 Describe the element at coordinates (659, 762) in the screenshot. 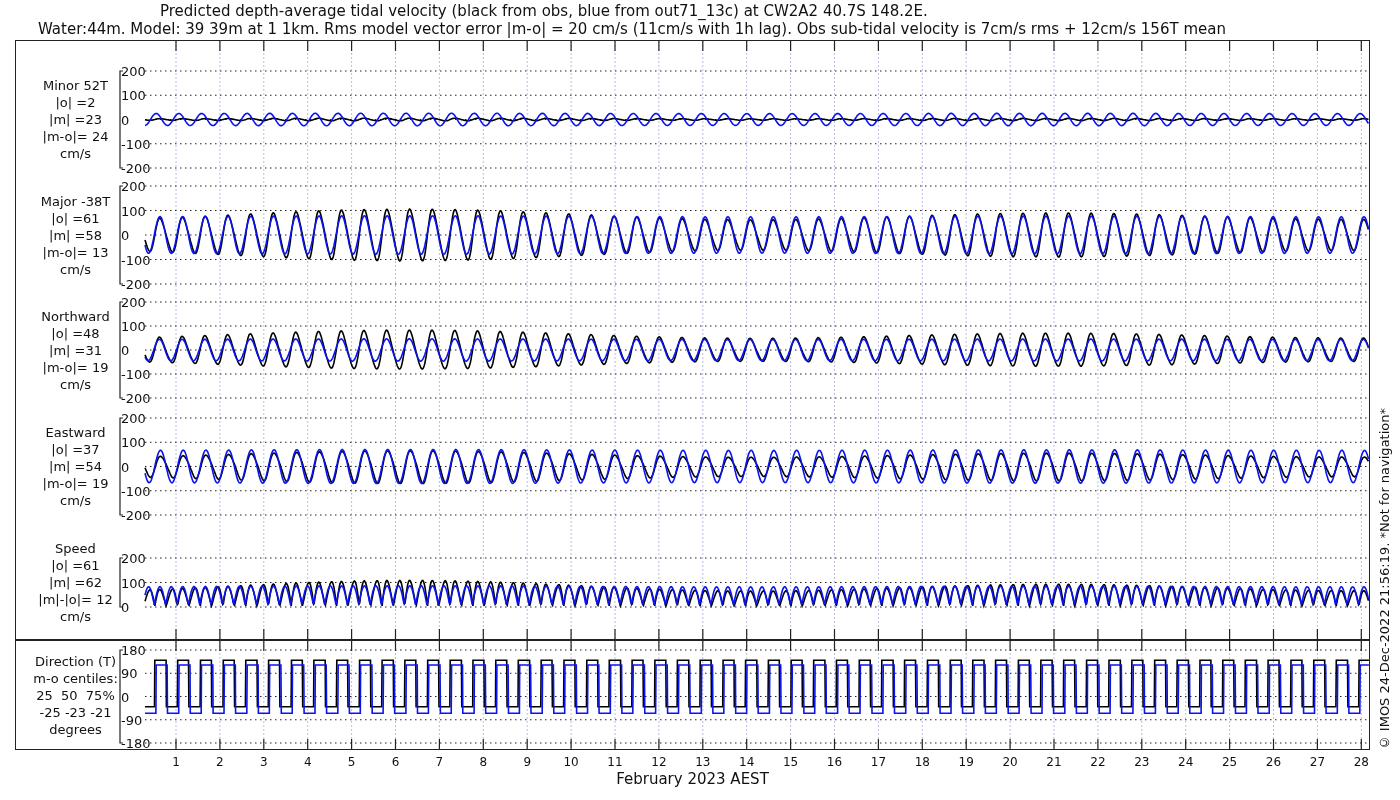

I see `axis-tick-label: 12` at that location.